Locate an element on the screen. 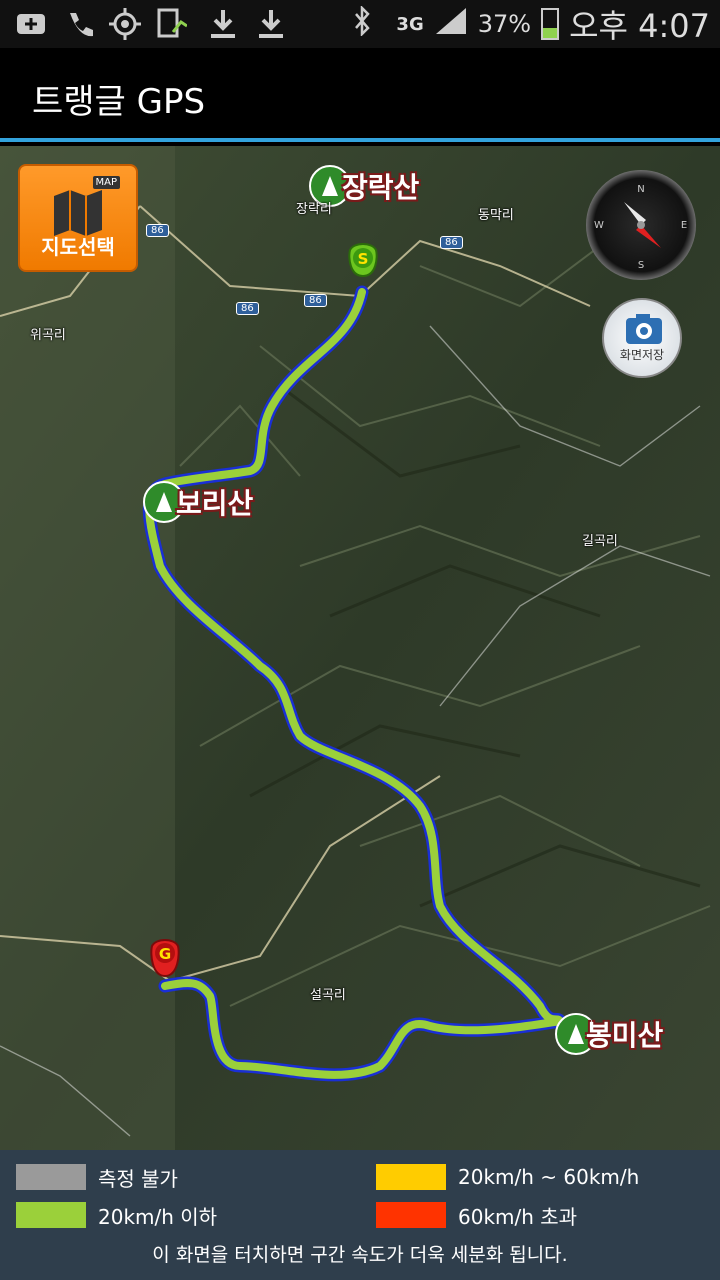  legend-item: 60km/h 초과 is located at coordinates (477, 1215).